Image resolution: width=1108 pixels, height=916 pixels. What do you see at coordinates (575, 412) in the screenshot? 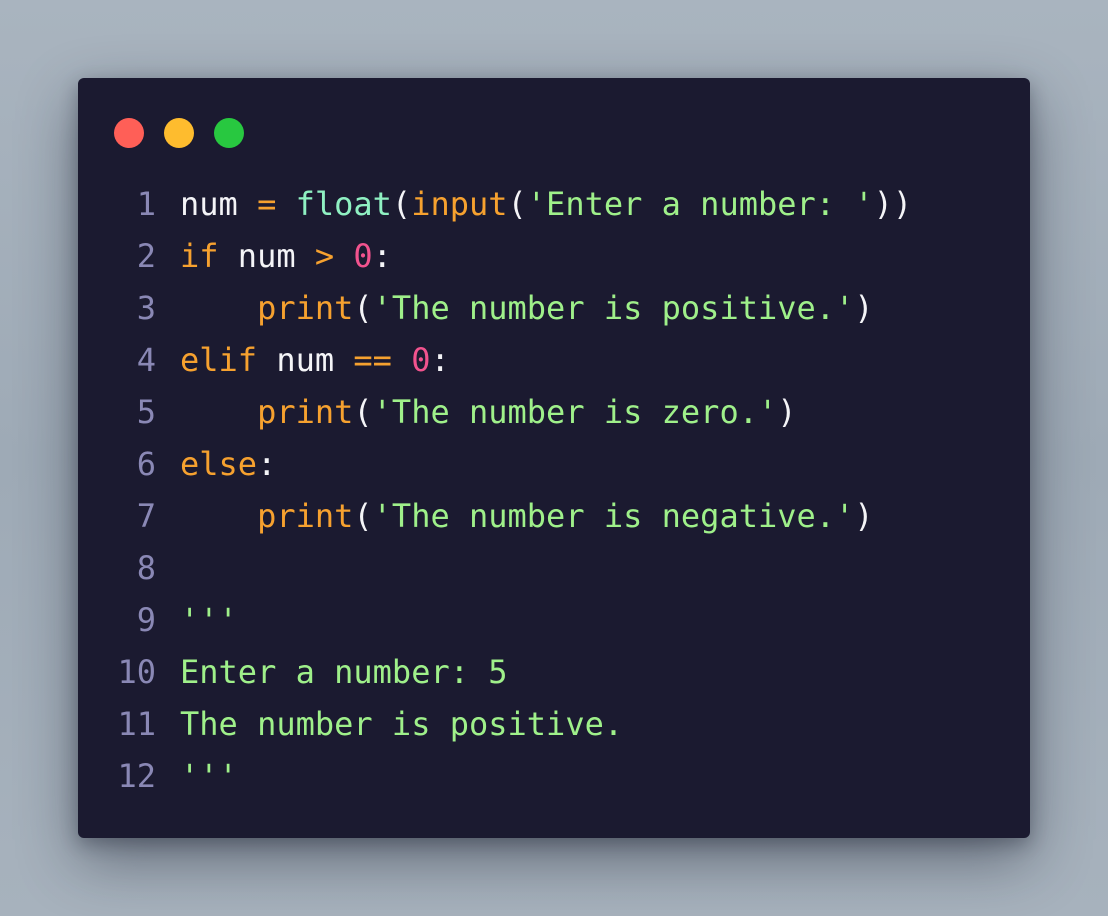
I see `code-token-str: 'The number is zero.'` at bounding box center [575, 412].